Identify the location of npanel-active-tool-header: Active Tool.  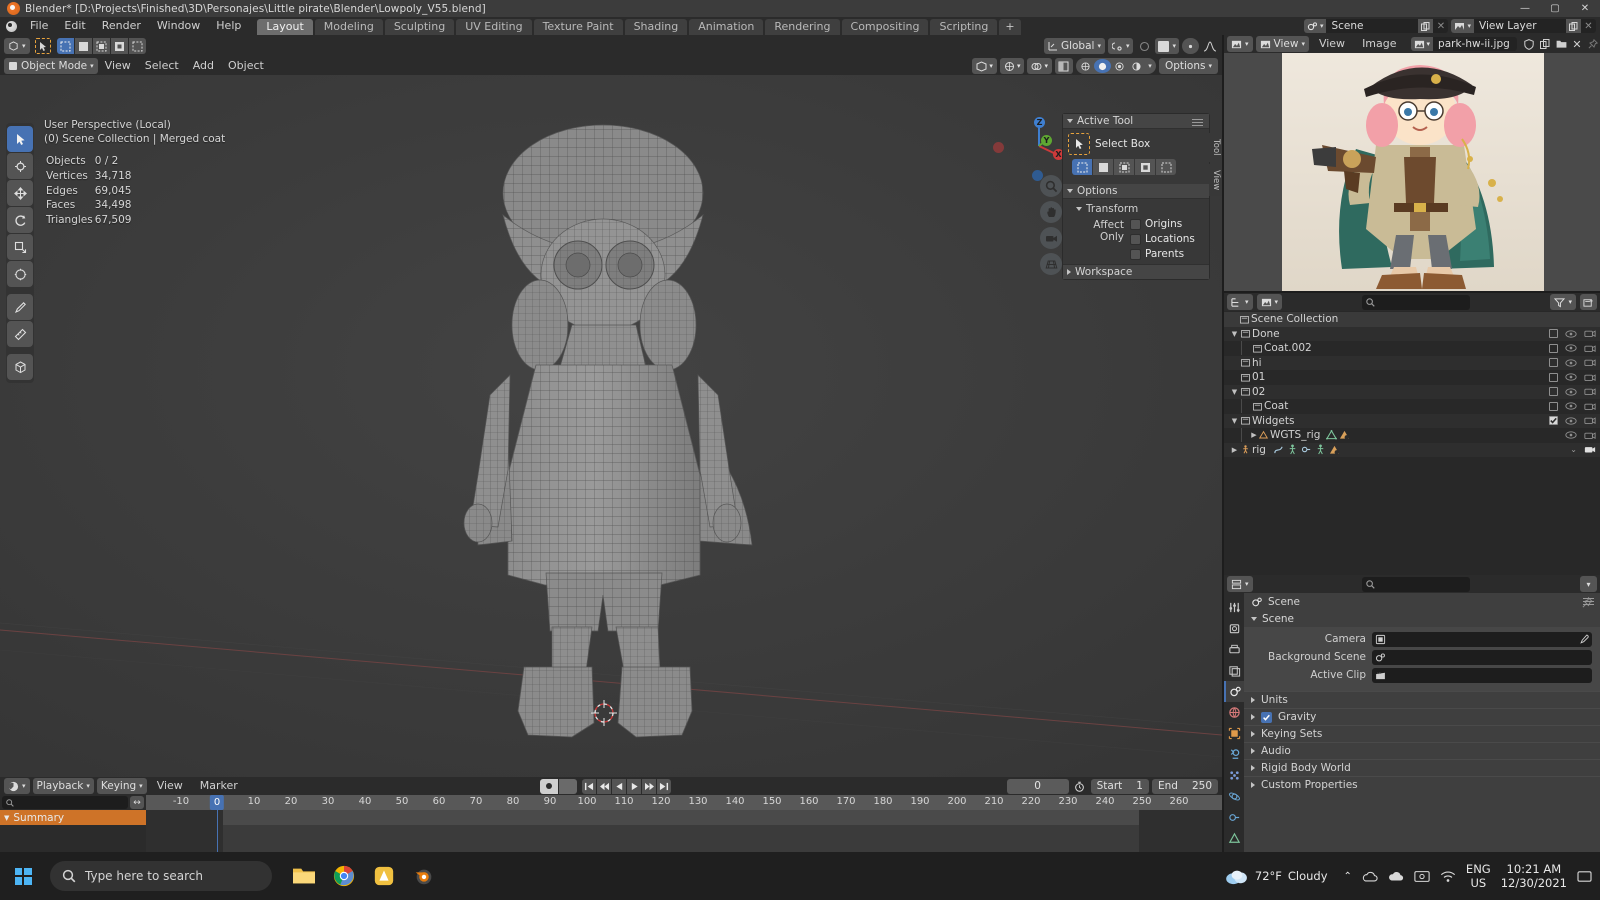
(1136, 121).